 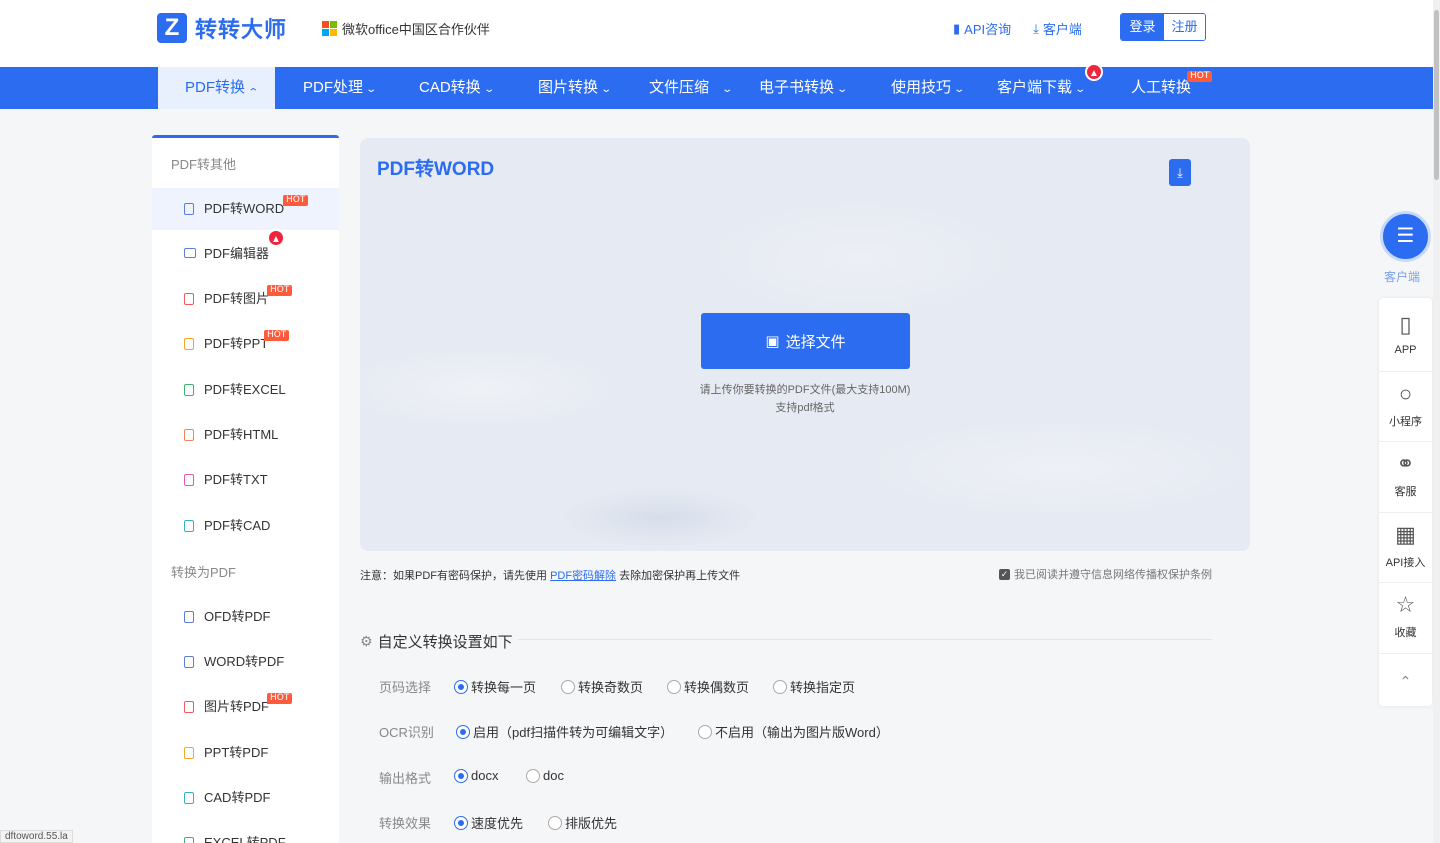 I want to click on partner-text: 微软office中国区合作伙伴, so click(x=416, y=29).